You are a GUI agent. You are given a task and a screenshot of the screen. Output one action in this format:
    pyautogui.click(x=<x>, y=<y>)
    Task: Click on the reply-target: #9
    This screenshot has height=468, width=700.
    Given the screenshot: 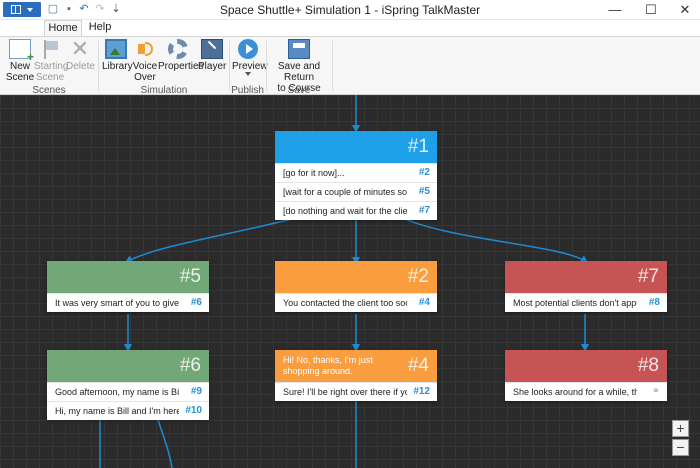 What is the action you would take?
    pyautogui.click(x=196, y=392)
    